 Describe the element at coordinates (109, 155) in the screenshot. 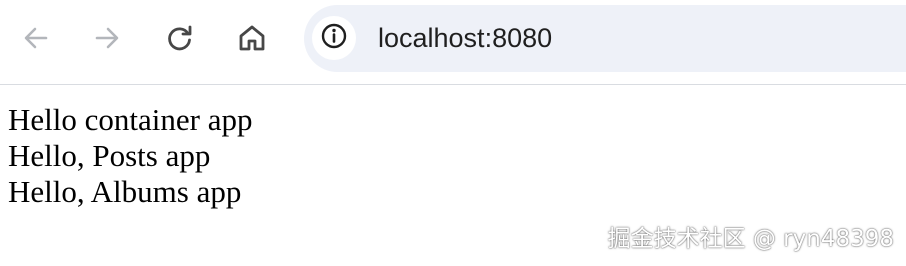

I see `posts-app-line: Hello, Posts app` at that location.